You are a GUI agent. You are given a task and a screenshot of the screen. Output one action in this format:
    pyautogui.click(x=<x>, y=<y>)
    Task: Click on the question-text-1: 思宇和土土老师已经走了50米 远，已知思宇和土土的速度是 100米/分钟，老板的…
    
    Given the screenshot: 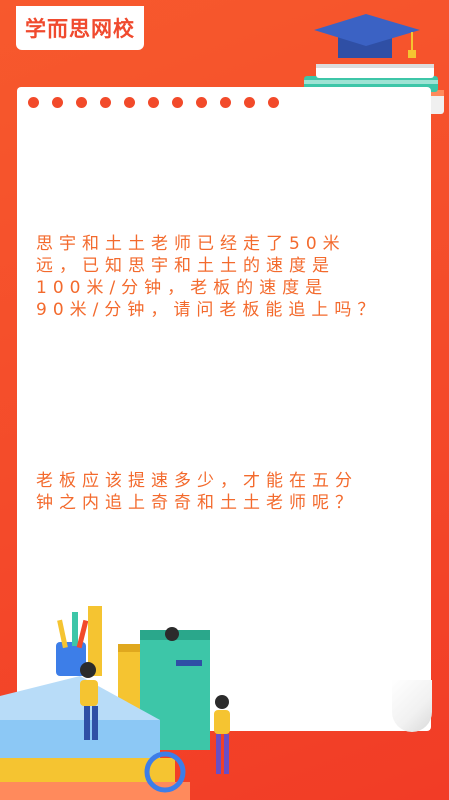 What is the action you would take?
    pyautogui.click(x=208, y=277)
    